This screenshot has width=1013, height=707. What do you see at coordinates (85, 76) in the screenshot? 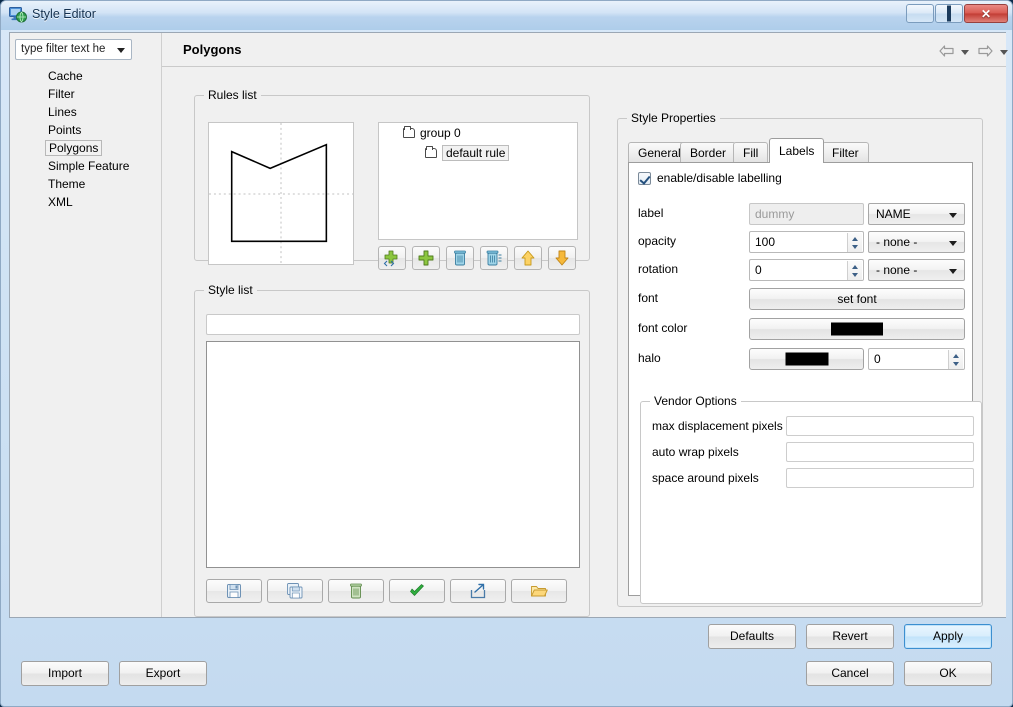
I see `sidebar-item-cache: Cache` at bounding box center [85, 76].